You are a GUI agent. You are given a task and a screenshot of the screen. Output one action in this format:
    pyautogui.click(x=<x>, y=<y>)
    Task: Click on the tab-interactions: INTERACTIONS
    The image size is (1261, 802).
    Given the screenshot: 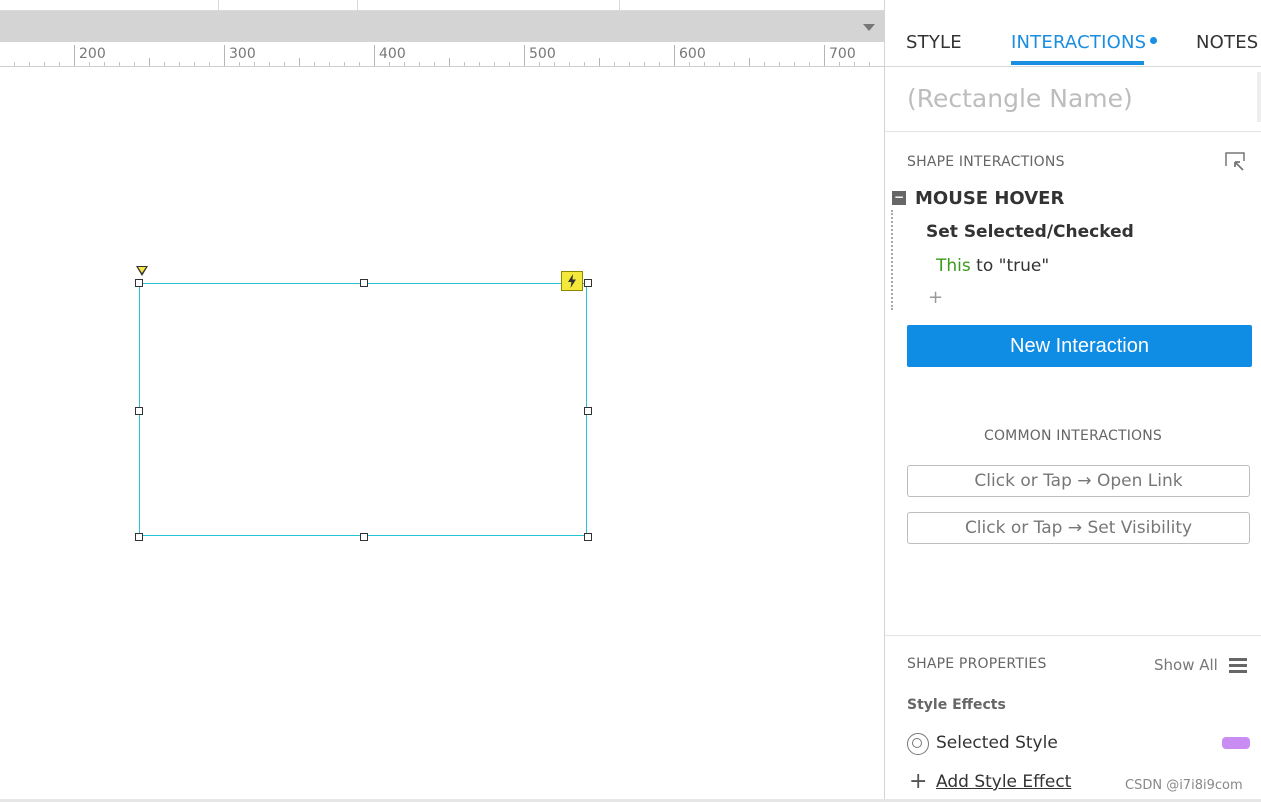 What is the action you would take?
    pyautogui.click(x=1084, y=42)
    